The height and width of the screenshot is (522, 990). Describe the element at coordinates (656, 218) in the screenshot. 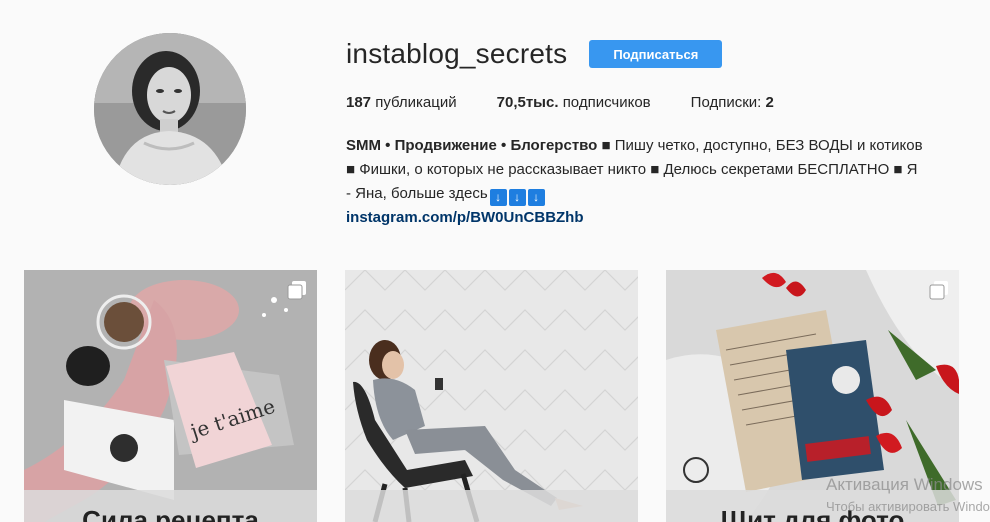

I see `bio-link: instagram.com/p/BW0UnCBBZhb` at that location.